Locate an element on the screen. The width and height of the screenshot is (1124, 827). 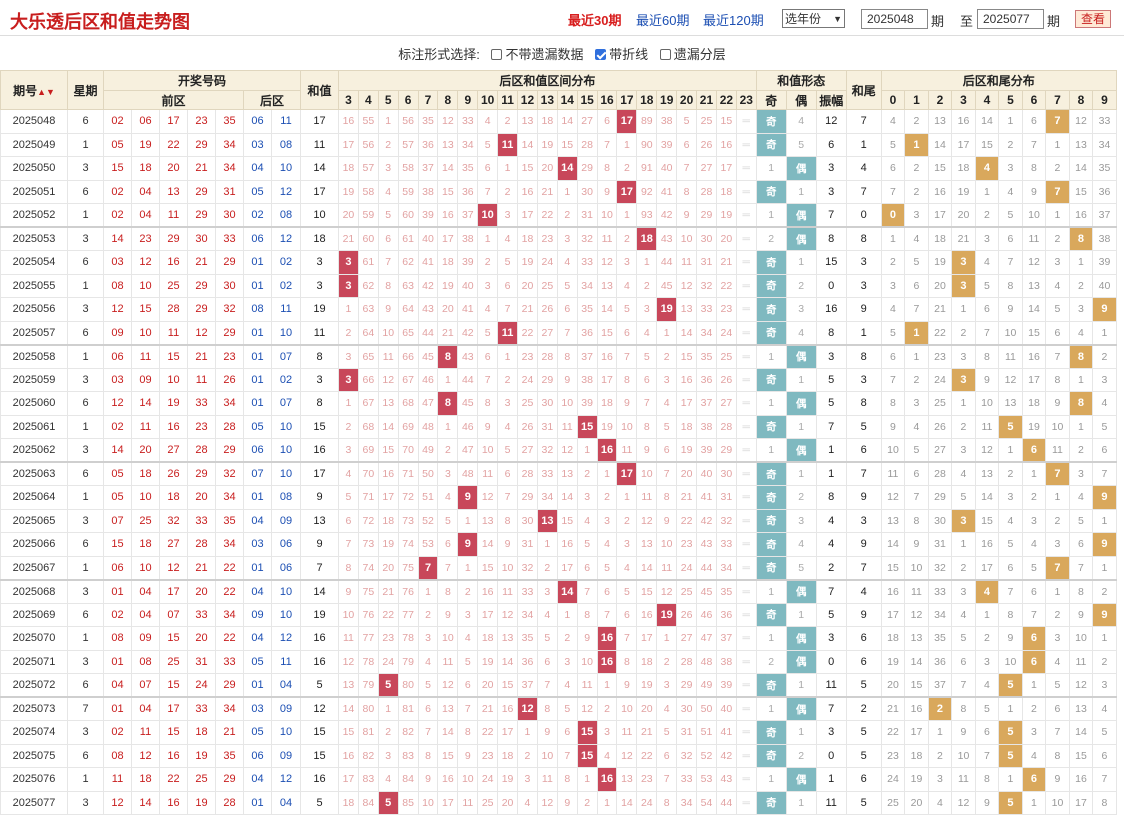
omission-cell: 36 is located at coordinates (726, 614).